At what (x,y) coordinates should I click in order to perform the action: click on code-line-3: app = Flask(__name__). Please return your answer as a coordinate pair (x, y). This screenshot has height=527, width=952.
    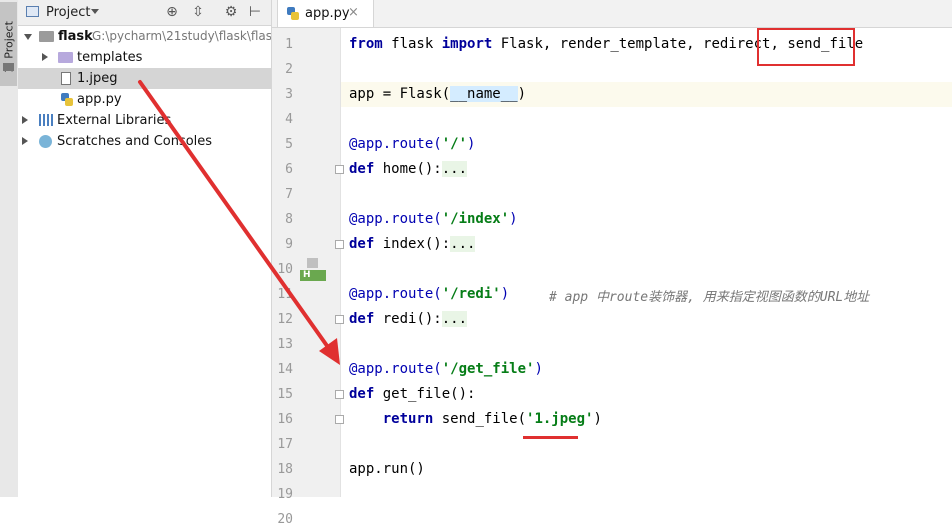
    Looking at the image, I should click on (438, 94).